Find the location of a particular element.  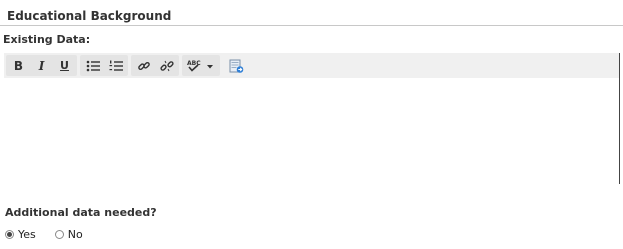

bold-label: B is located at coordinates (18, 65).